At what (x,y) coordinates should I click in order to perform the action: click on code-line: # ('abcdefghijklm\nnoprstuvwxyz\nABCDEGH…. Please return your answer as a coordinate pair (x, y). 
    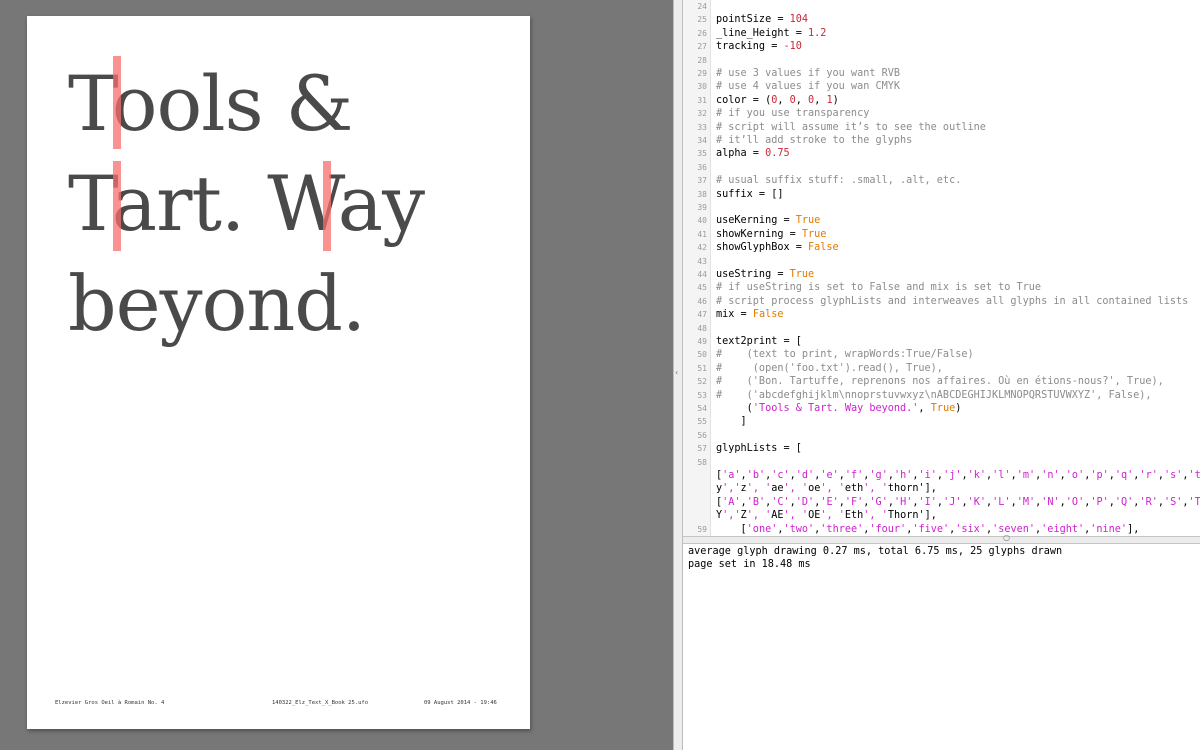
    Looking at the image, I should click on (933, 395).